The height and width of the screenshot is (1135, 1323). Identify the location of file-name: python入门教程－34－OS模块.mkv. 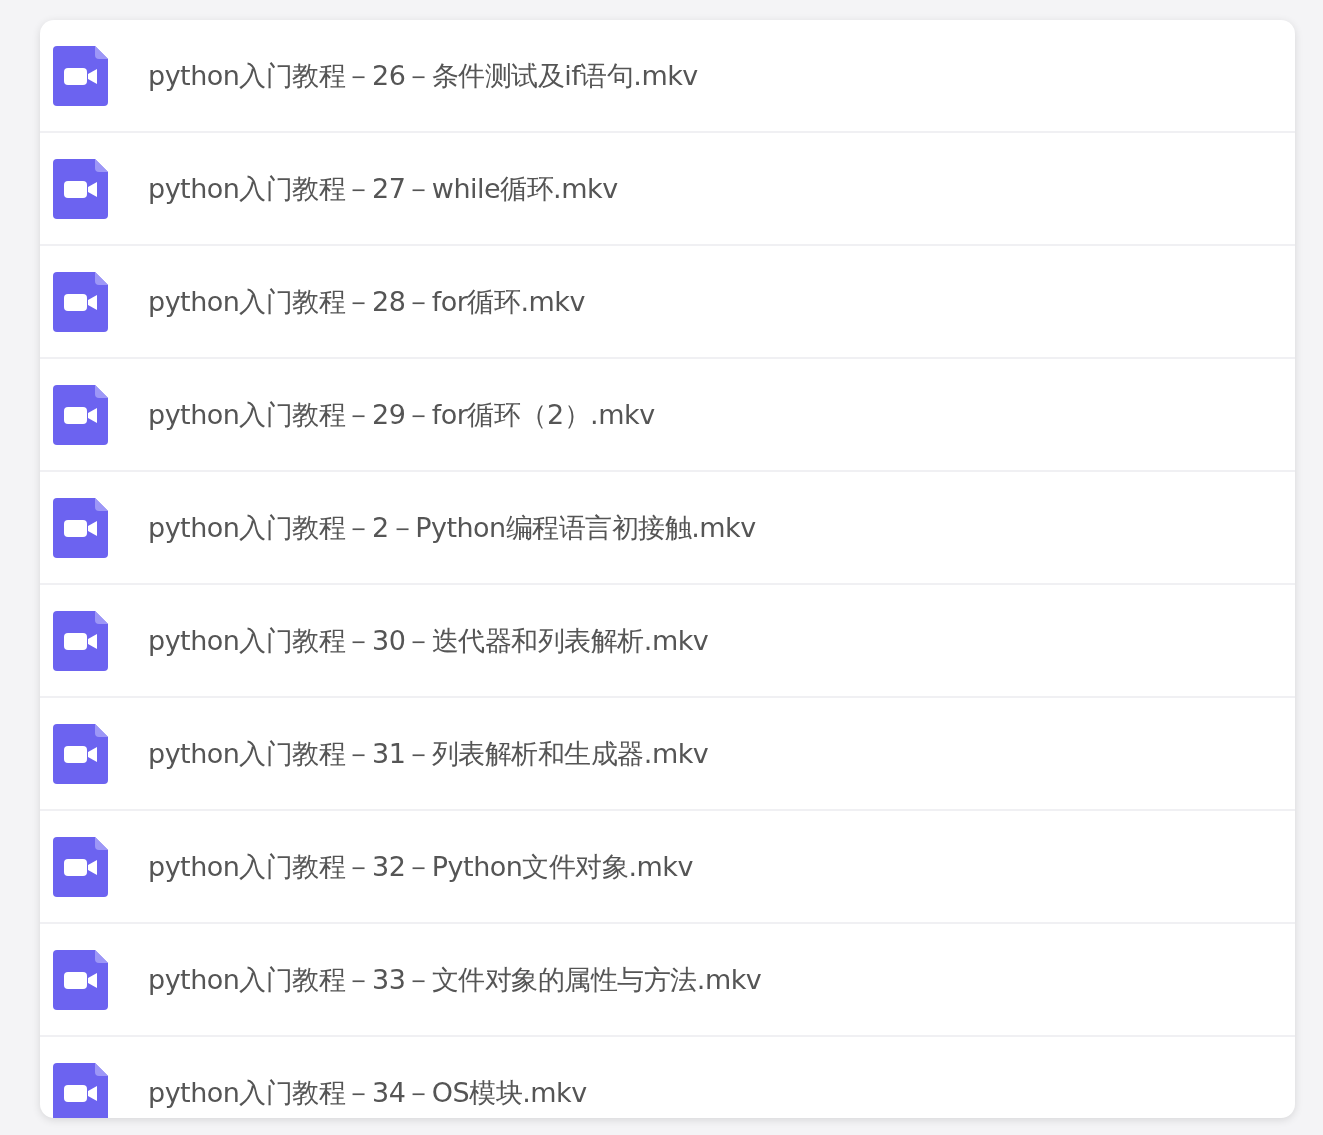
(367, 1092).